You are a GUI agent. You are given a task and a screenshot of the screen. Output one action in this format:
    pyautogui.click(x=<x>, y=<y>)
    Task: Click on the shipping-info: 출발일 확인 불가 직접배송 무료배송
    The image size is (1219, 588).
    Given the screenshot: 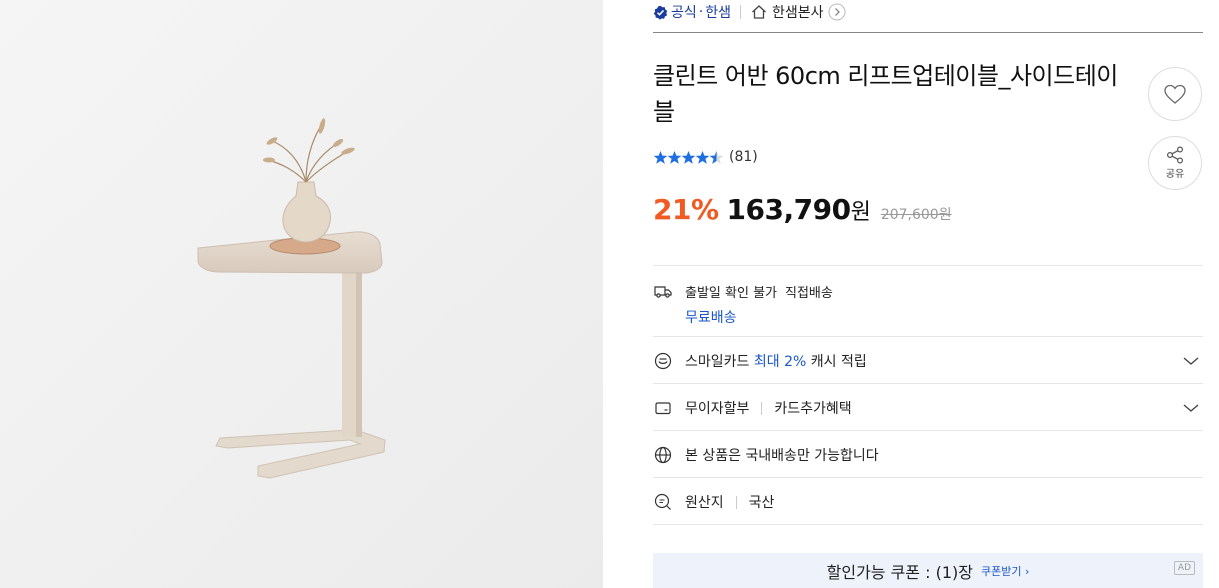 What is the action you would take?
    pyautogui.click(x=743, y=304)
    